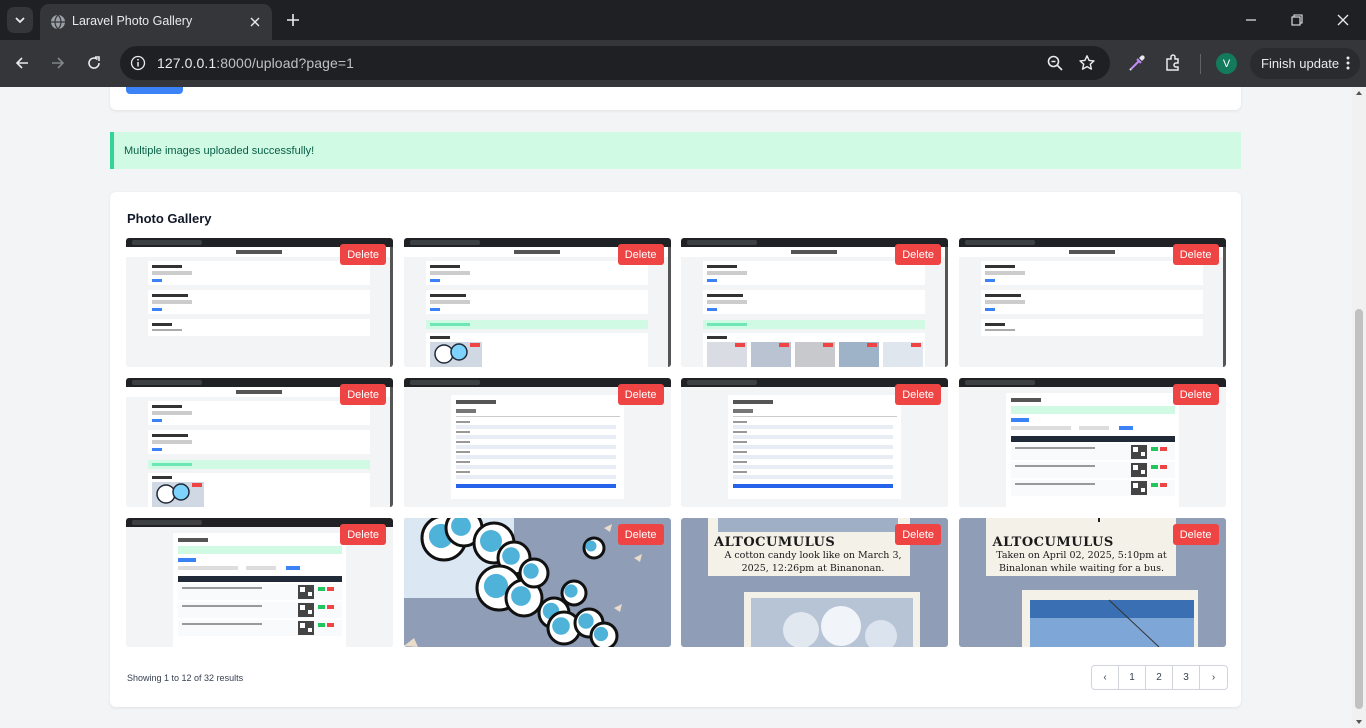 The height and width of the screenshot is (728, 1366). Describe the element at coordinates (138, 63) in the screenshot. I see `site-info-icon` at that location.